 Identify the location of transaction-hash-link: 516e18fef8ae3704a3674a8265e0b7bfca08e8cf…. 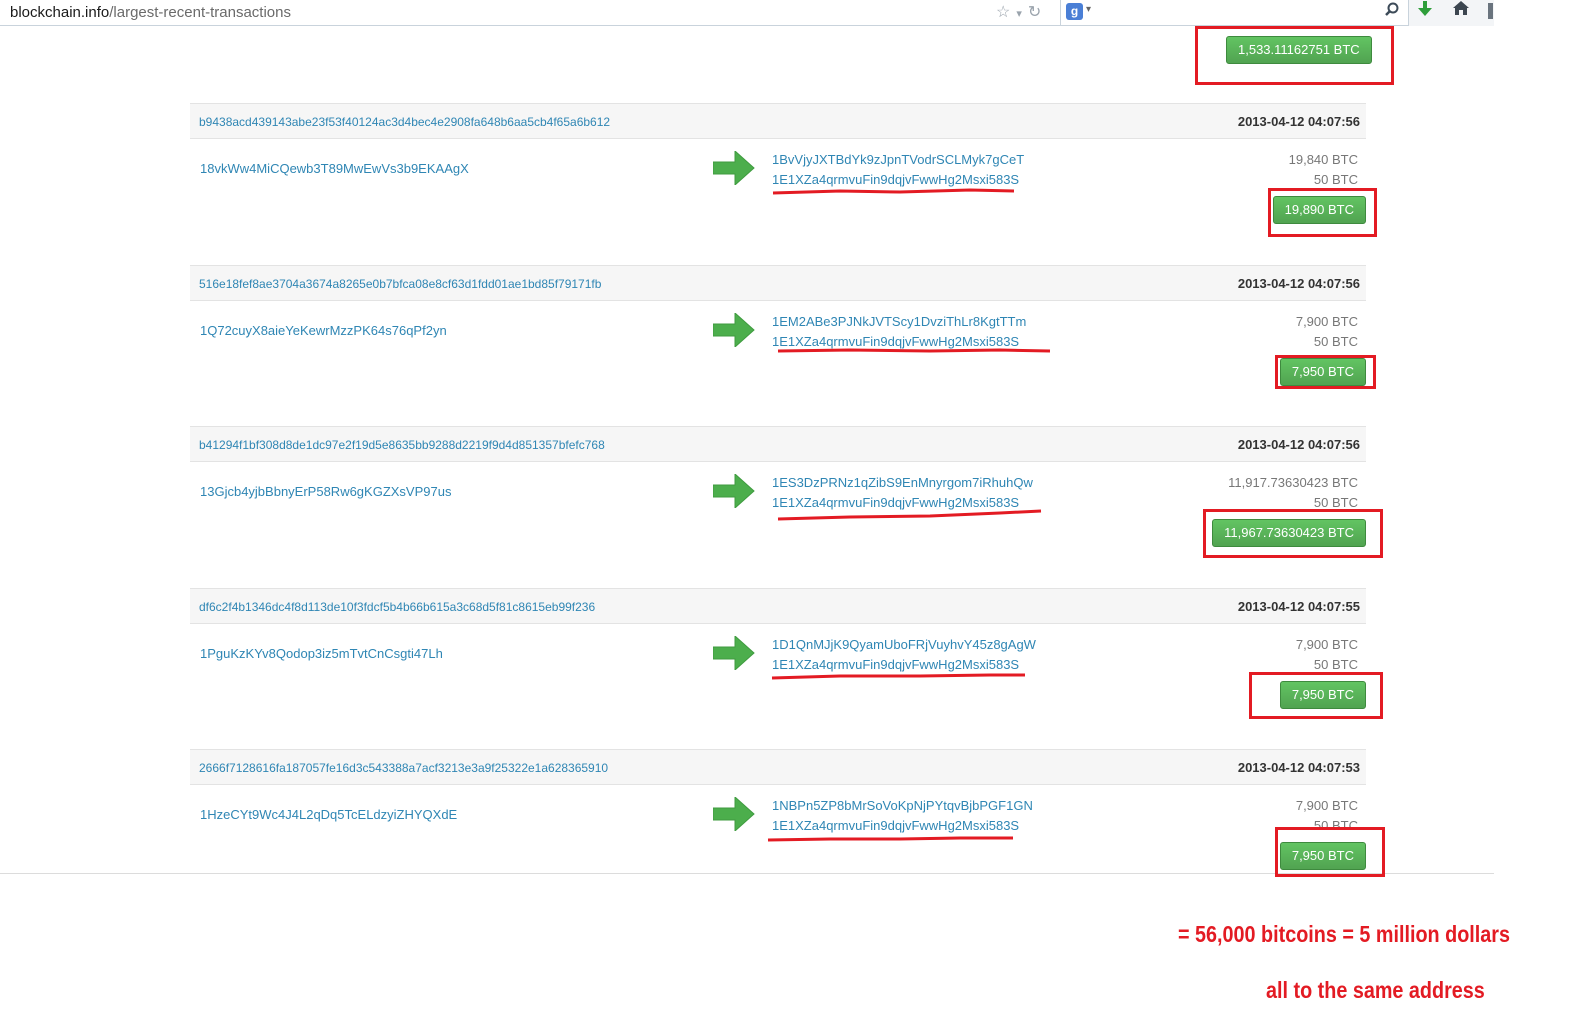
(400, 284).